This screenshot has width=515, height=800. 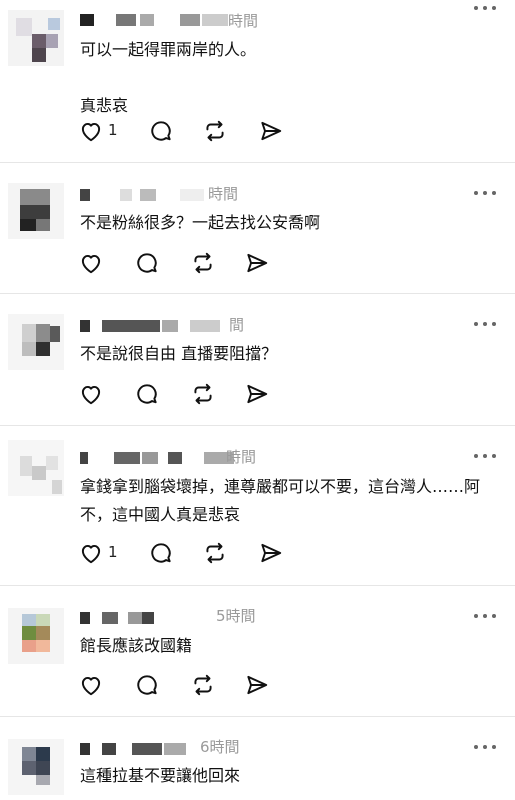 I want to click on comment-text: 這種拉基不要讓他回來, so click(x=160, y=775).